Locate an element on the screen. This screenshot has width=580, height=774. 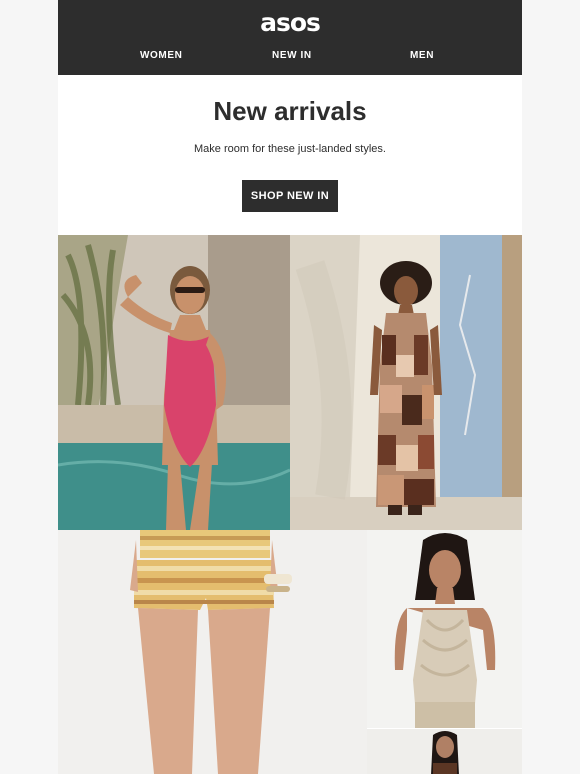
crochet-halter-top-photo is located at coordinates (444, 629).